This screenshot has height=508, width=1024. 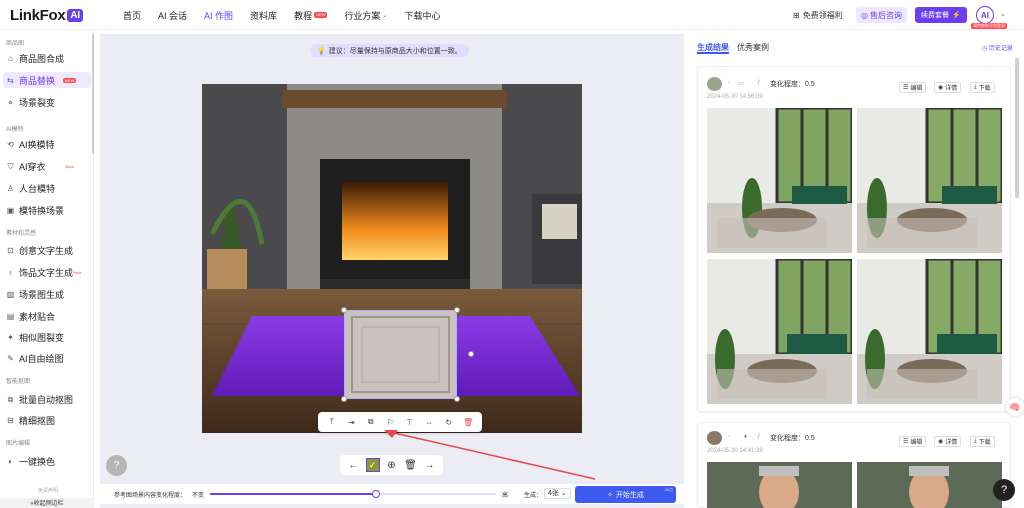 What do you see at coordinates (745, 437) in the screenshot?
I see `product-thumb: ♦` at bounding box center [745, 437].